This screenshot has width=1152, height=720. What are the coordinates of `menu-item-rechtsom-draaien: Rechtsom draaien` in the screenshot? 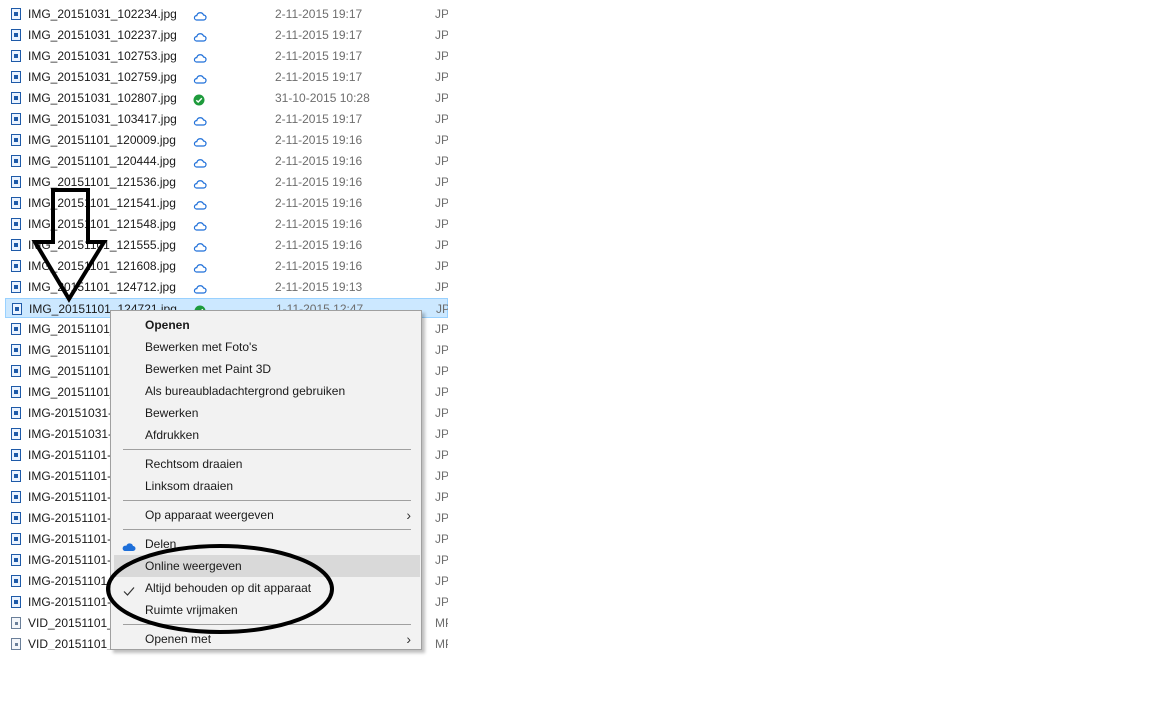 It's located at (266, 464).